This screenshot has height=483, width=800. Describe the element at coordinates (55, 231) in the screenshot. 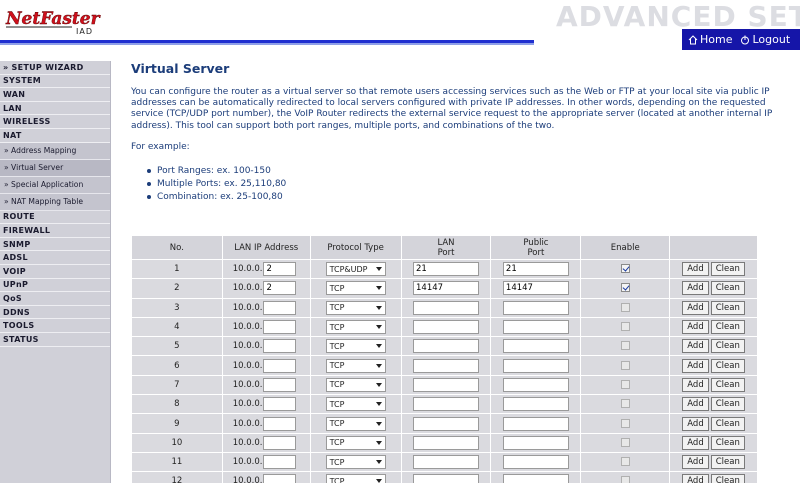

I see `sidebar-item-firewall: FIREWALL` at that location.